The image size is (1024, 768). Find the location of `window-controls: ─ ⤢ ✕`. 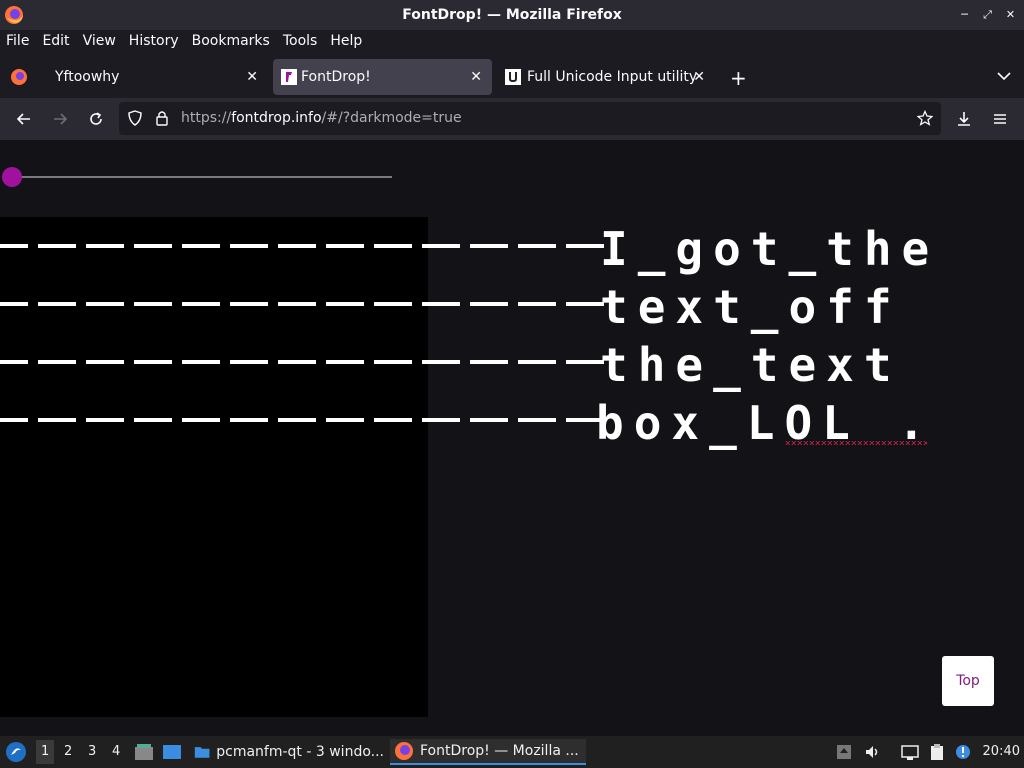

window-controls: ─ ⤢ ✕ is located at coordinates (987, 14).